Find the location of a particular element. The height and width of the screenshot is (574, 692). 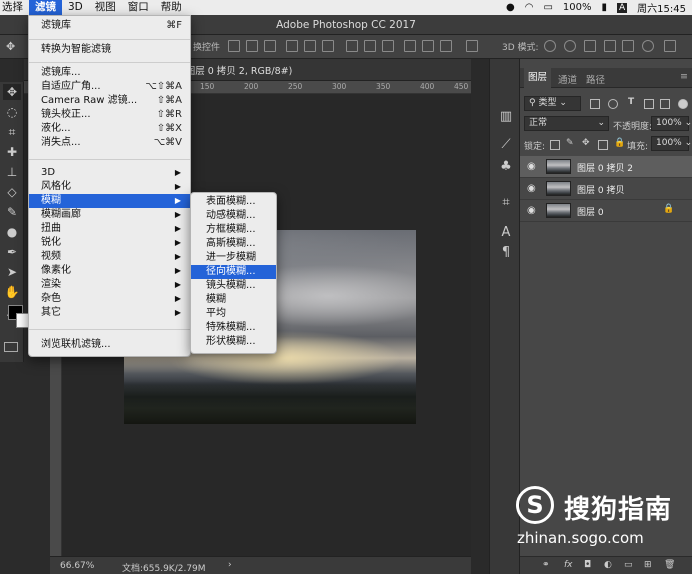

distribute-left-icon is located at coordinates (410, 46).